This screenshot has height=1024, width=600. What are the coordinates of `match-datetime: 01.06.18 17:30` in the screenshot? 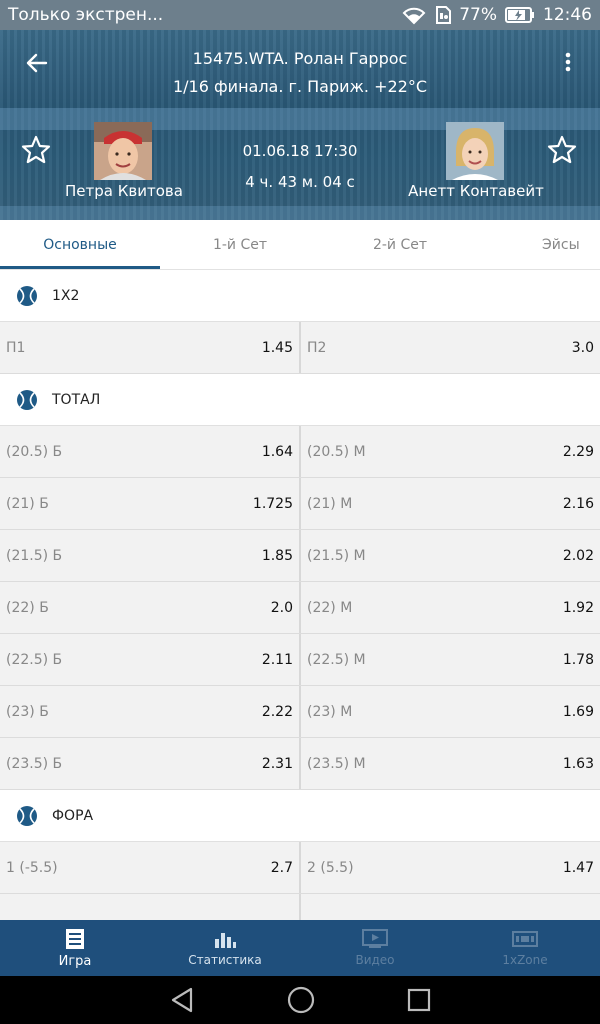 It's located at (300, 151).